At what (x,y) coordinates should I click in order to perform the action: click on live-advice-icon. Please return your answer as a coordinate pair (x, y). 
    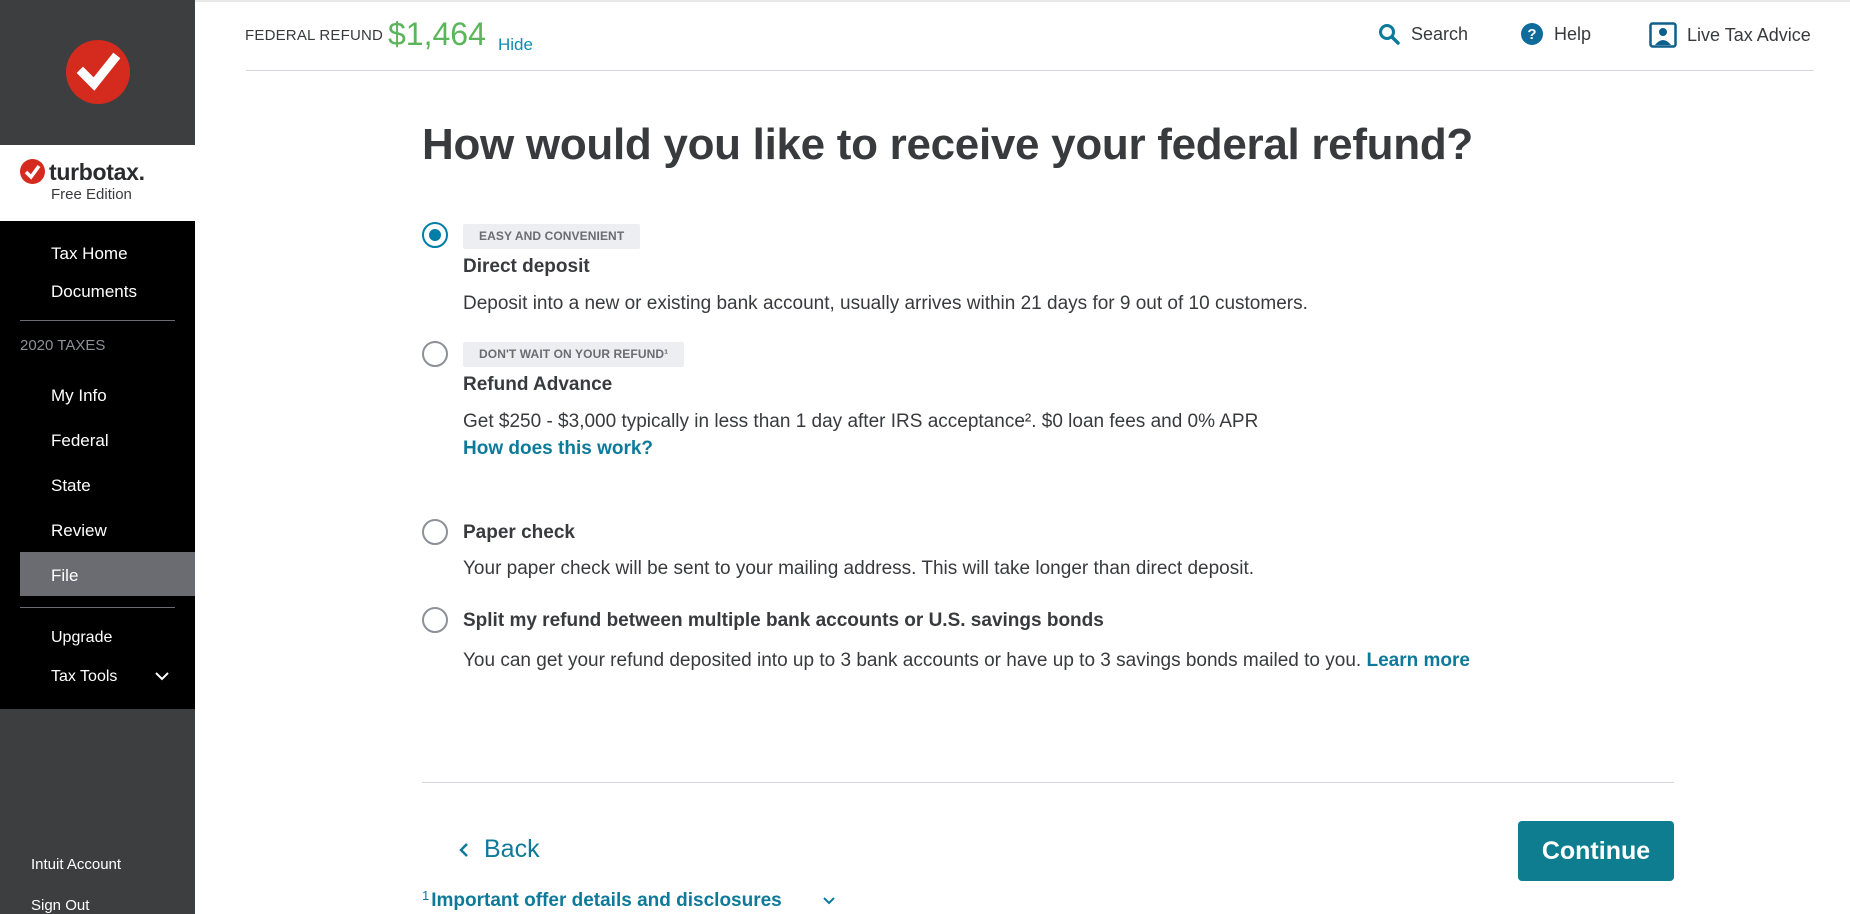
    Looking at the image, I should click on (1663, 35).